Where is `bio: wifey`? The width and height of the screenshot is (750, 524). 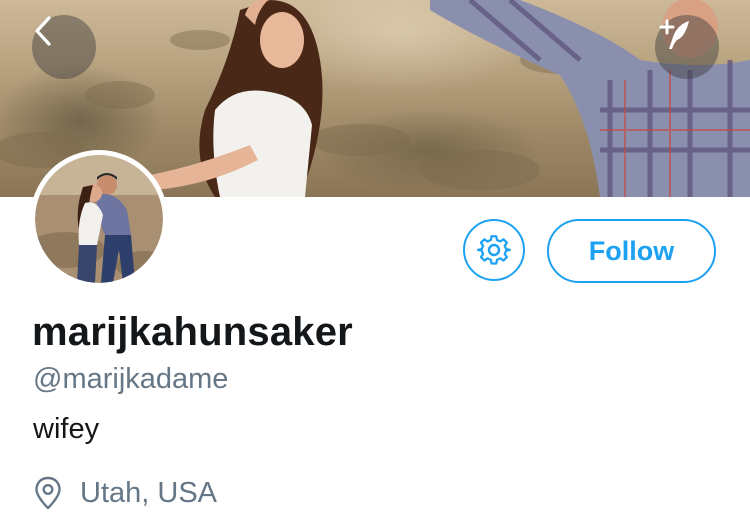
bio: wifey is located at coordinates (66, 429).